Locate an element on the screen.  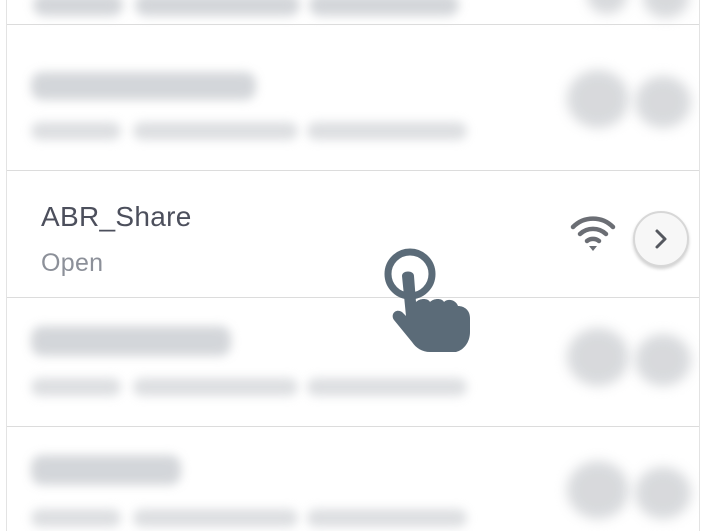
network-name: ABR_Share is located at coordinates (116, 216).